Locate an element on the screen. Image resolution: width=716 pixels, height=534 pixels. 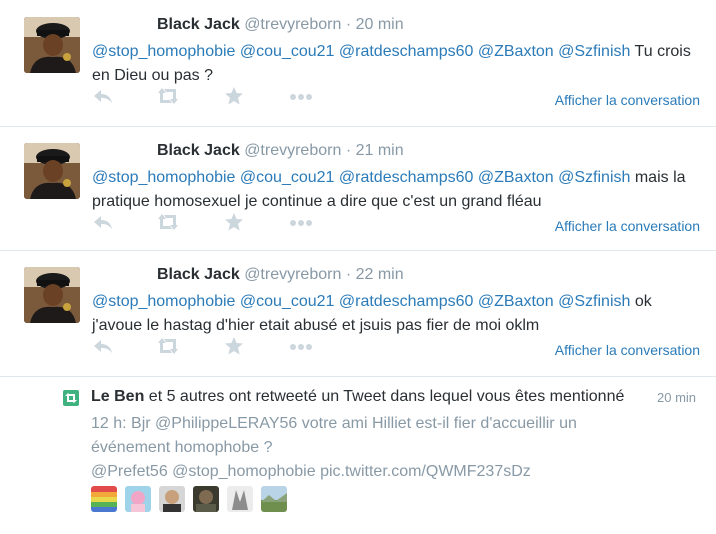
mention: @PhilippeLERAY56 is located at coordinates (226, 423).